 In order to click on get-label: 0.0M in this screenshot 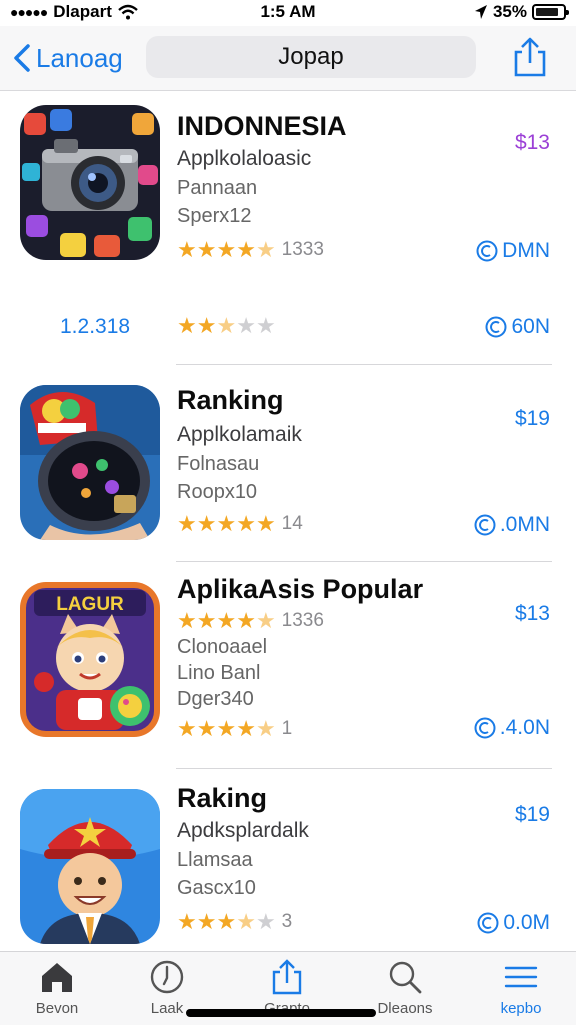, I will do `click(526, 922)`.